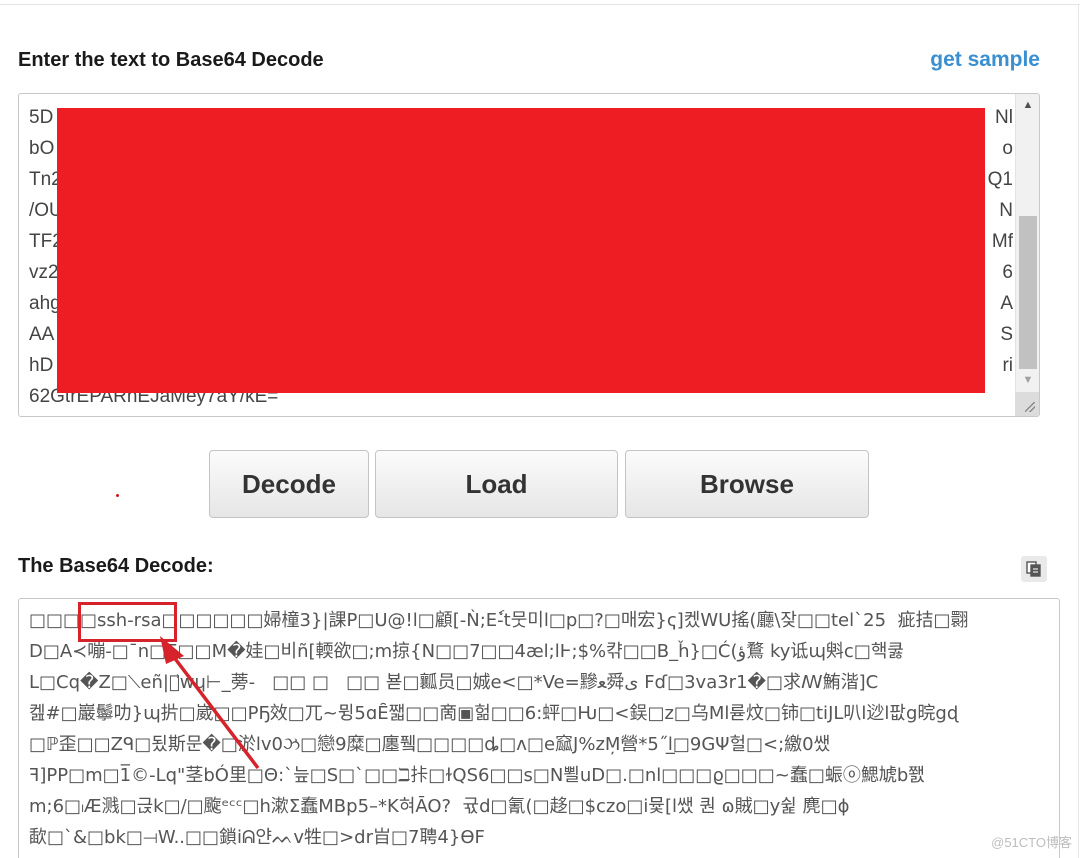  What do you see at coordinates (1002, 241) in the screenshot?
I see `input-line-end: Mf` at bounding box center [1002, 241].